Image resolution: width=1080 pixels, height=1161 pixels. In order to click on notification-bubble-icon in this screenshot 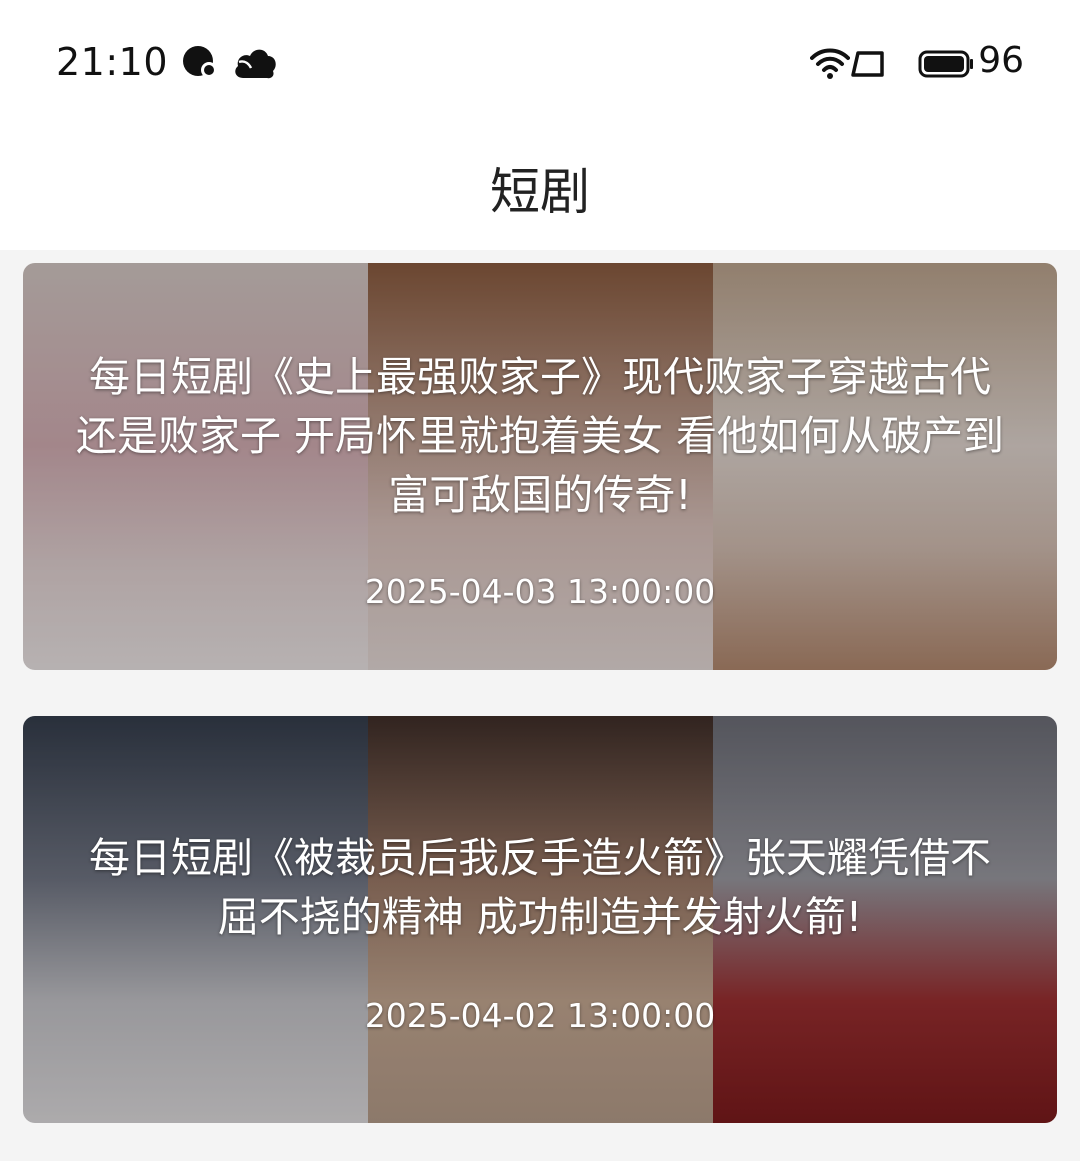, I will do `click(200, 64)`.